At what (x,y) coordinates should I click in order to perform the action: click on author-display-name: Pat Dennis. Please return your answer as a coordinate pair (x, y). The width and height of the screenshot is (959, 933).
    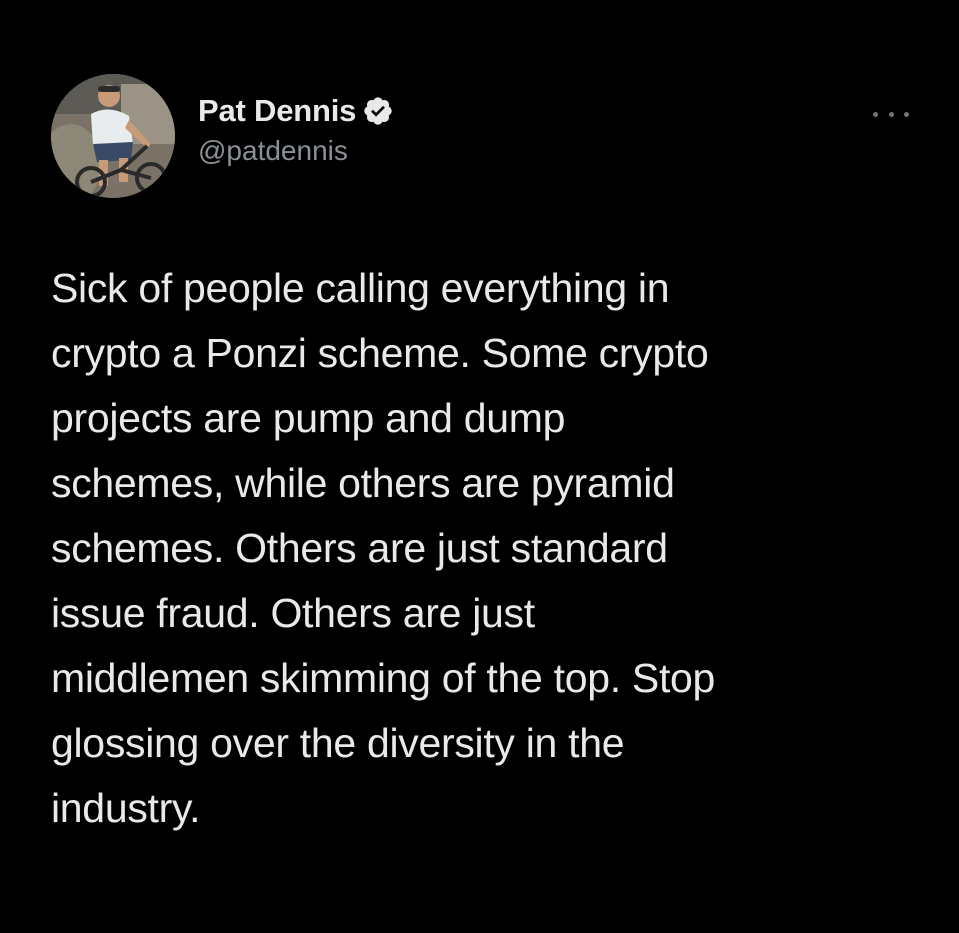
    Looking at the image, I should click on (277, 111).